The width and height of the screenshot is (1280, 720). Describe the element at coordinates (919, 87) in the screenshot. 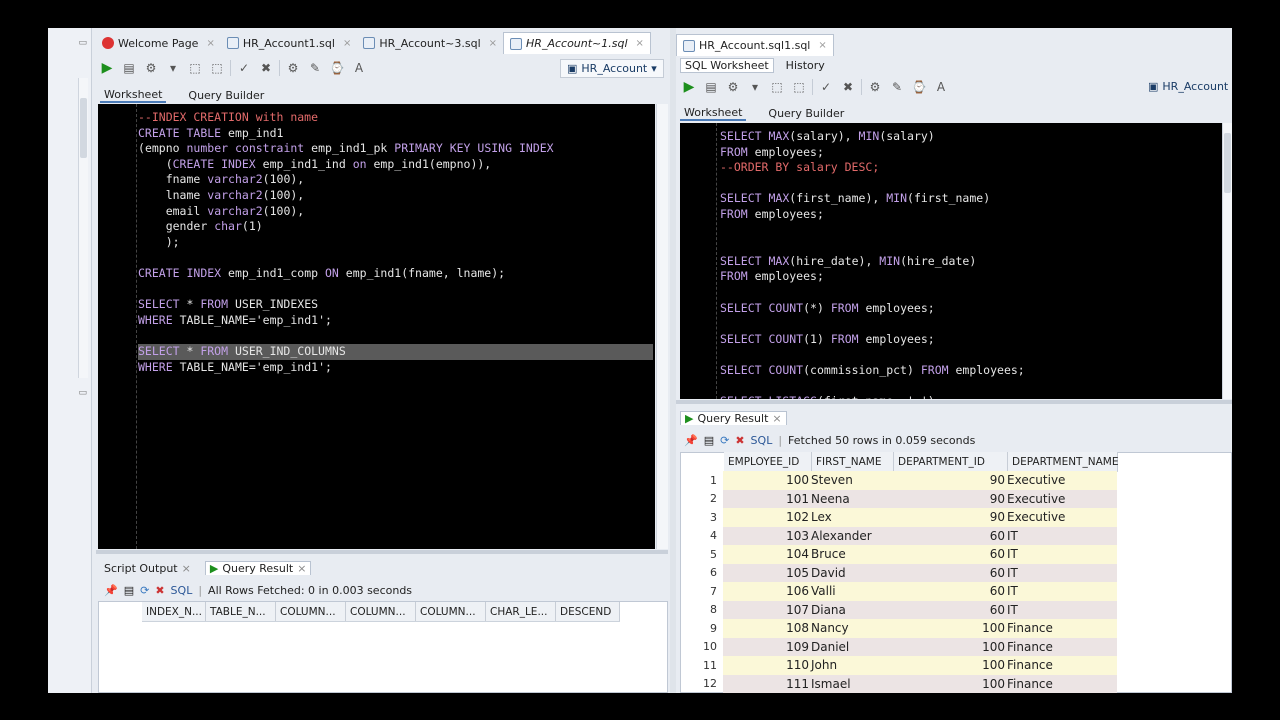

I see `history-icon: ⌚` at that location.